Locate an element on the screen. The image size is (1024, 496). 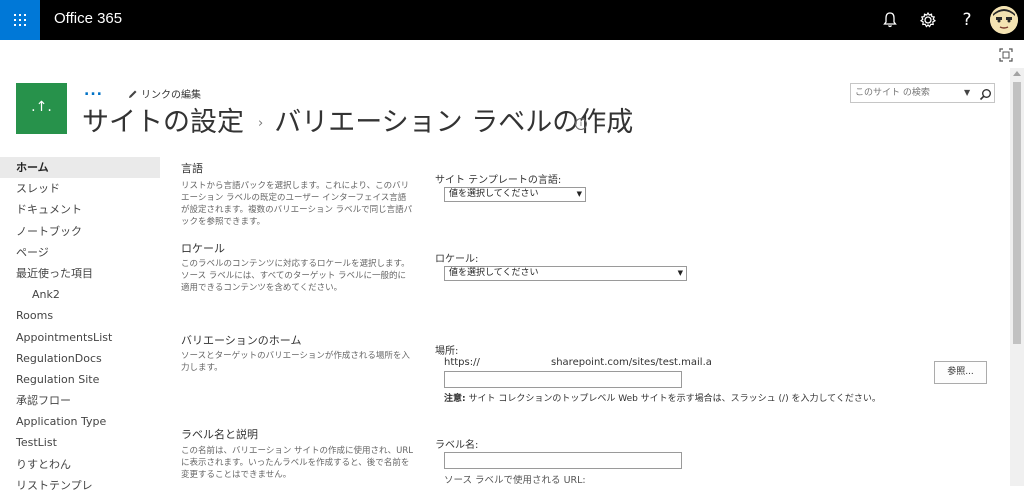
label-name-input is located at coordinates (563, 460).